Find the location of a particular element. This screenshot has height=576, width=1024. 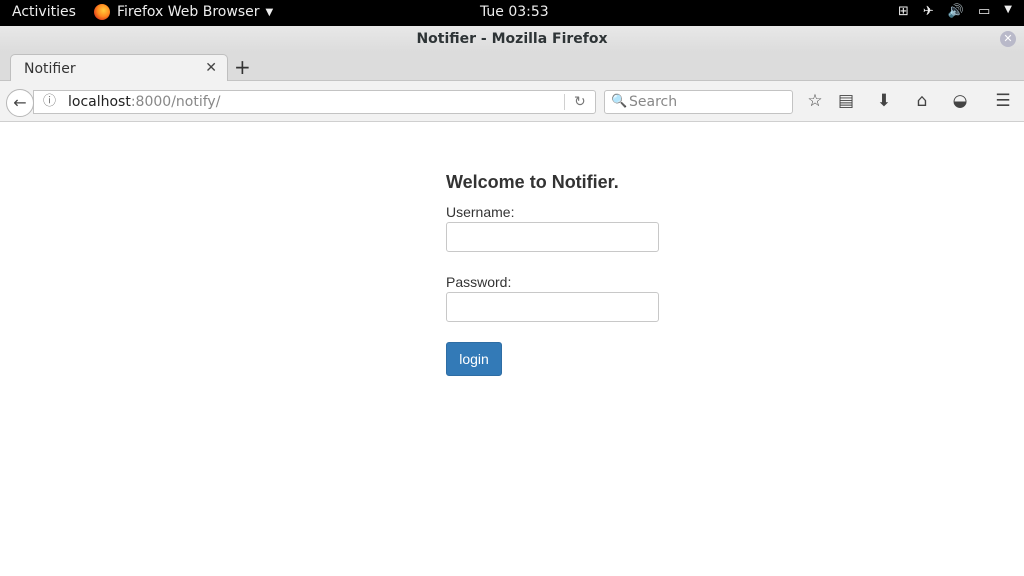

username-label: Username: is located at coordinates (480, 212).